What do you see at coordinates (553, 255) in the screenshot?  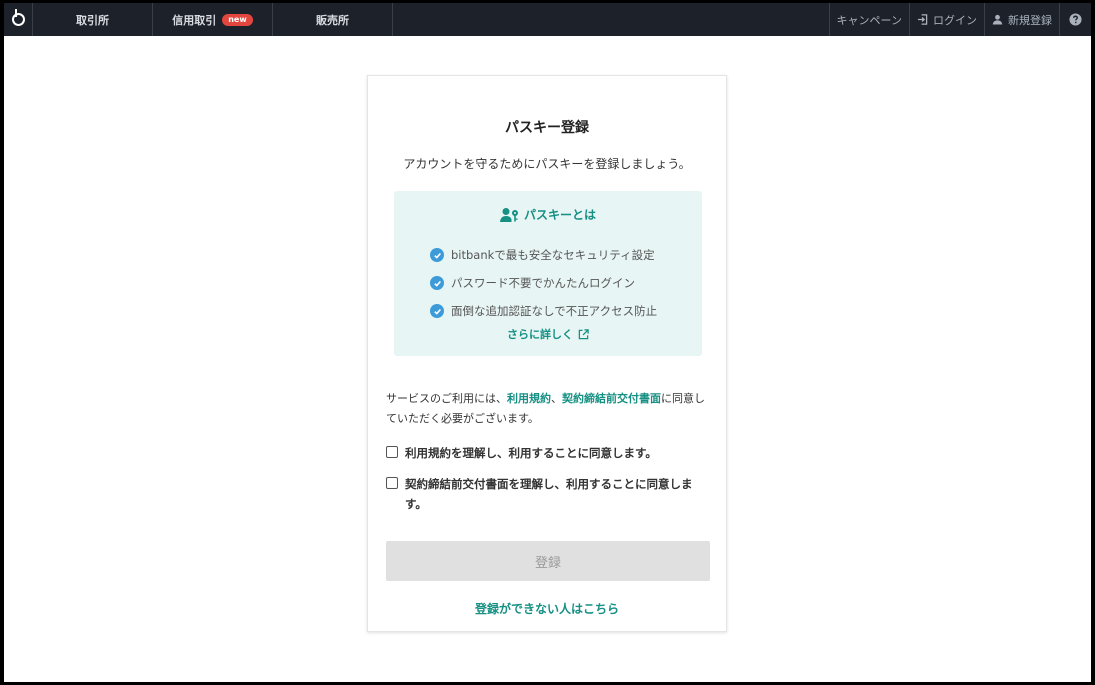 I see `benefit-text: bitbankで最も安全なセキュリティ設定` at bounding box center [553, 255].